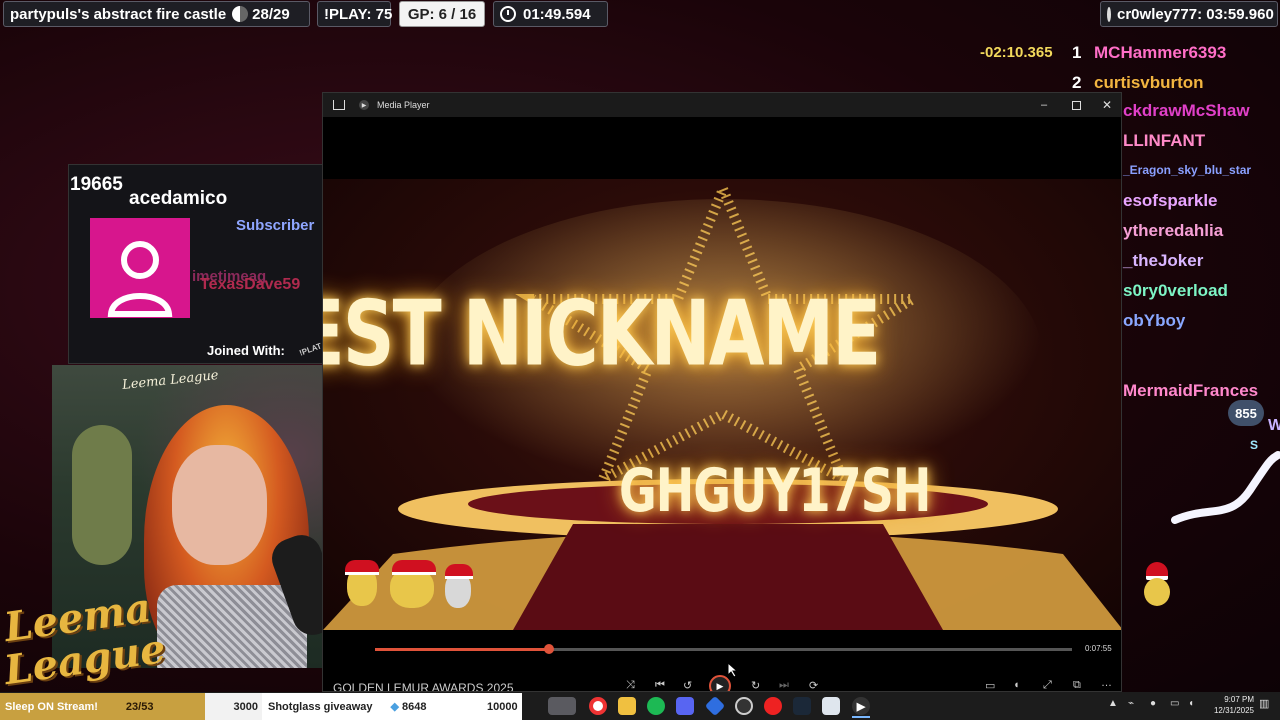 This screenshot has height=720, width=1280. Describe the element at coordinates (744, 706) in the screenshot. I see `obs-icon` at that location.